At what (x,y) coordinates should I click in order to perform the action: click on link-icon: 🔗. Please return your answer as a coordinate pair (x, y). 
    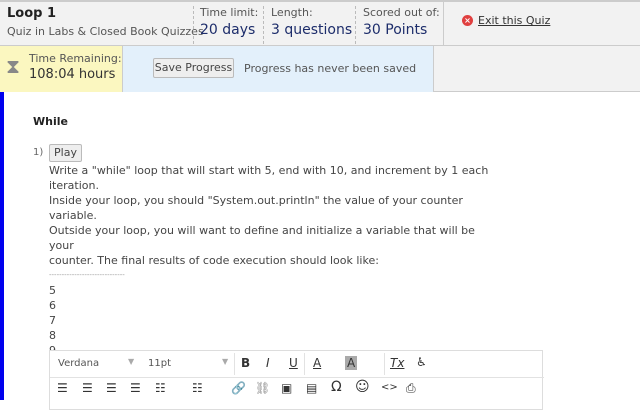
    Looking at the image, I should click on (238, 388).